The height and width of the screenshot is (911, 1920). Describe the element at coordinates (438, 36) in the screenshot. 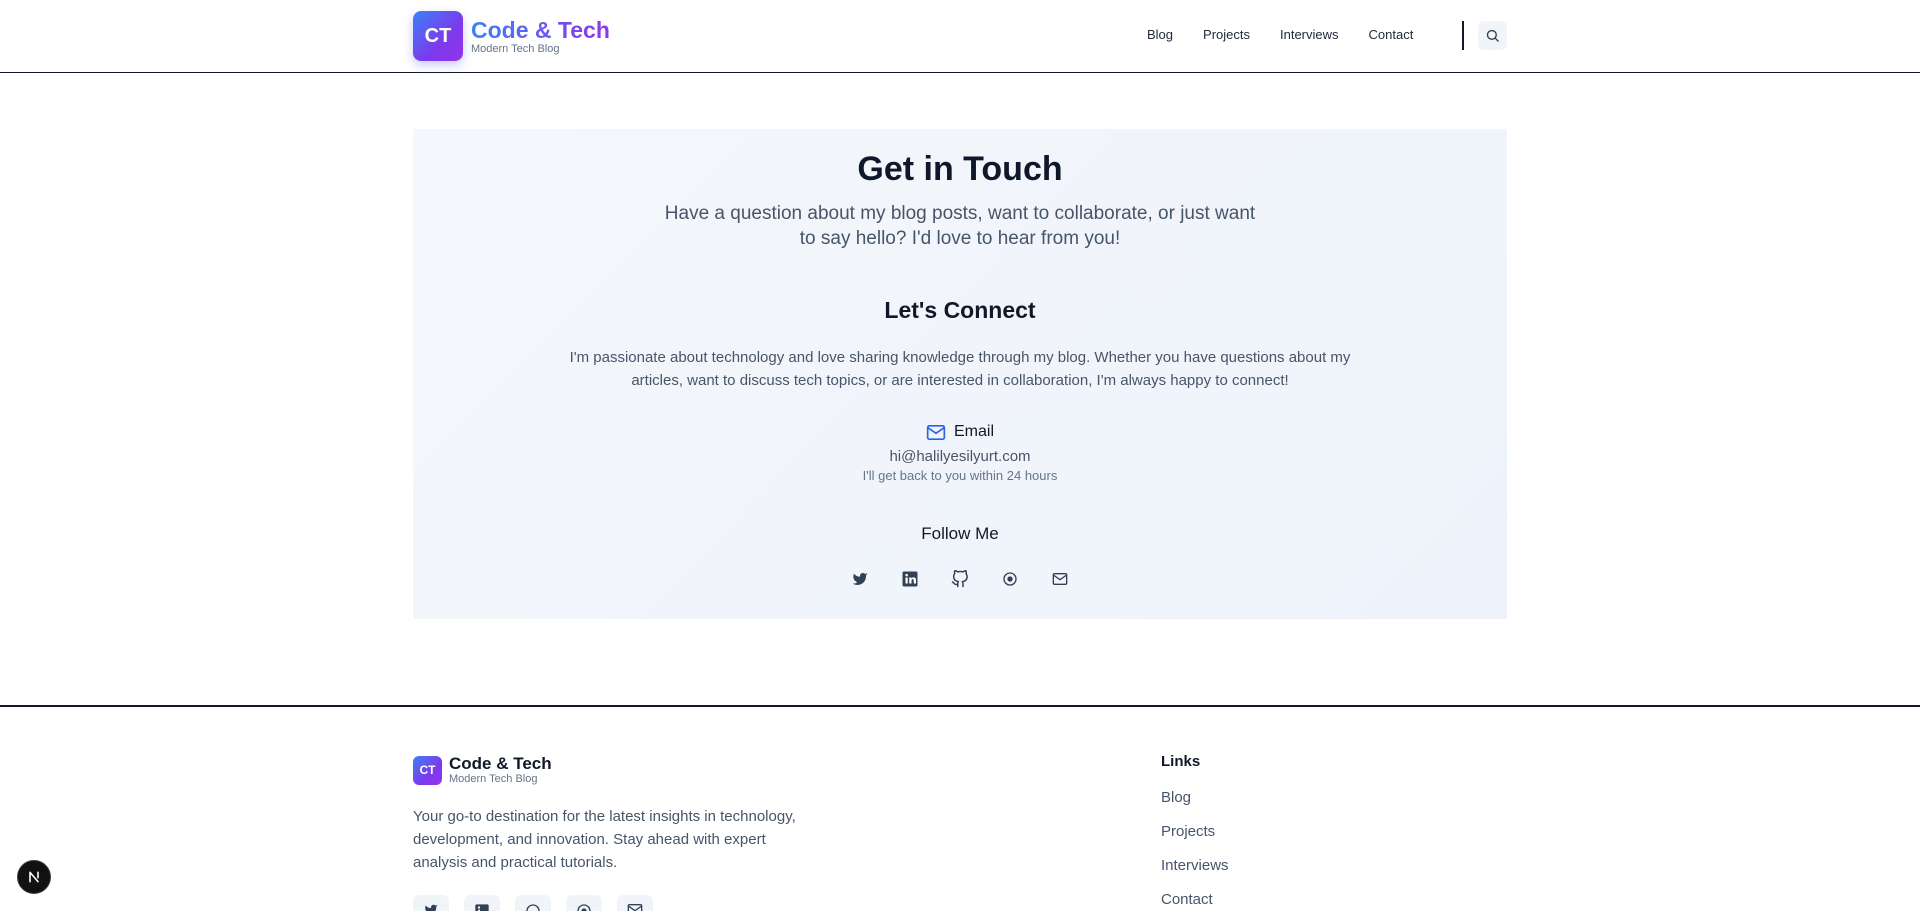

I see `brand-logo: CT` at that location.